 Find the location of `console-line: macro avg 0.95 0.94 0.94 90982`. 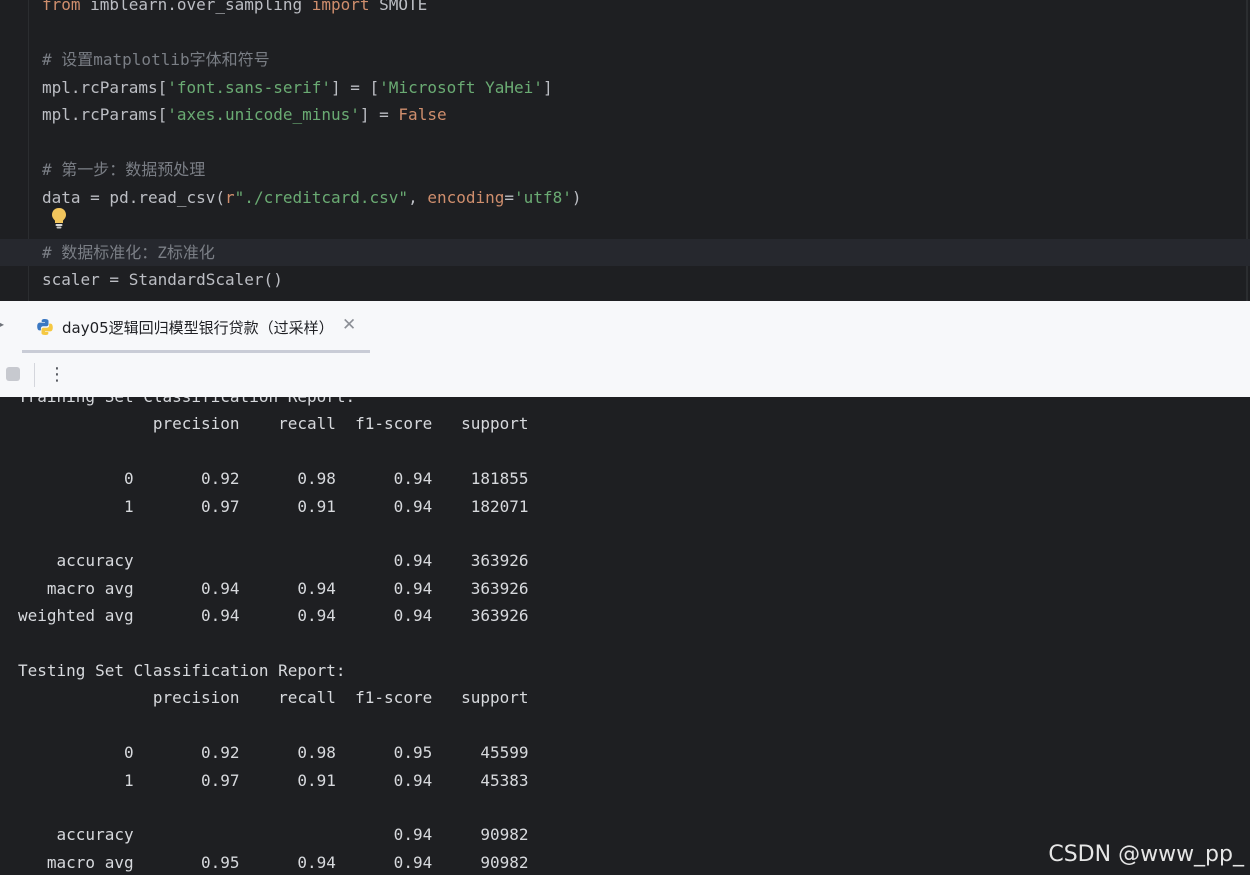

console-line: macro avg 0.95 0.94 0.94 90982 is located at coordinates (273, 862).